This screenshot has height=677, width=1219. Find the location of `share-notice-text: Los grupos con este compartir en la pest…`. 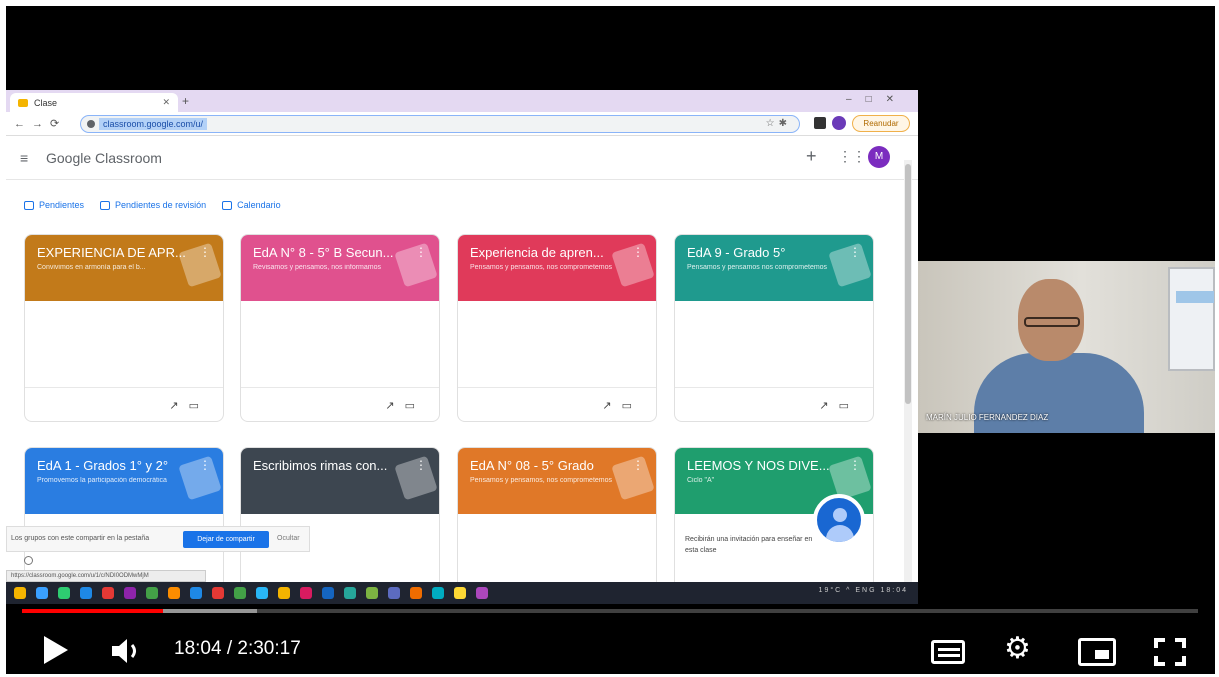

share-notice-text: Los grupos con este compartir en la pest… is located at coordinates (80, 538).